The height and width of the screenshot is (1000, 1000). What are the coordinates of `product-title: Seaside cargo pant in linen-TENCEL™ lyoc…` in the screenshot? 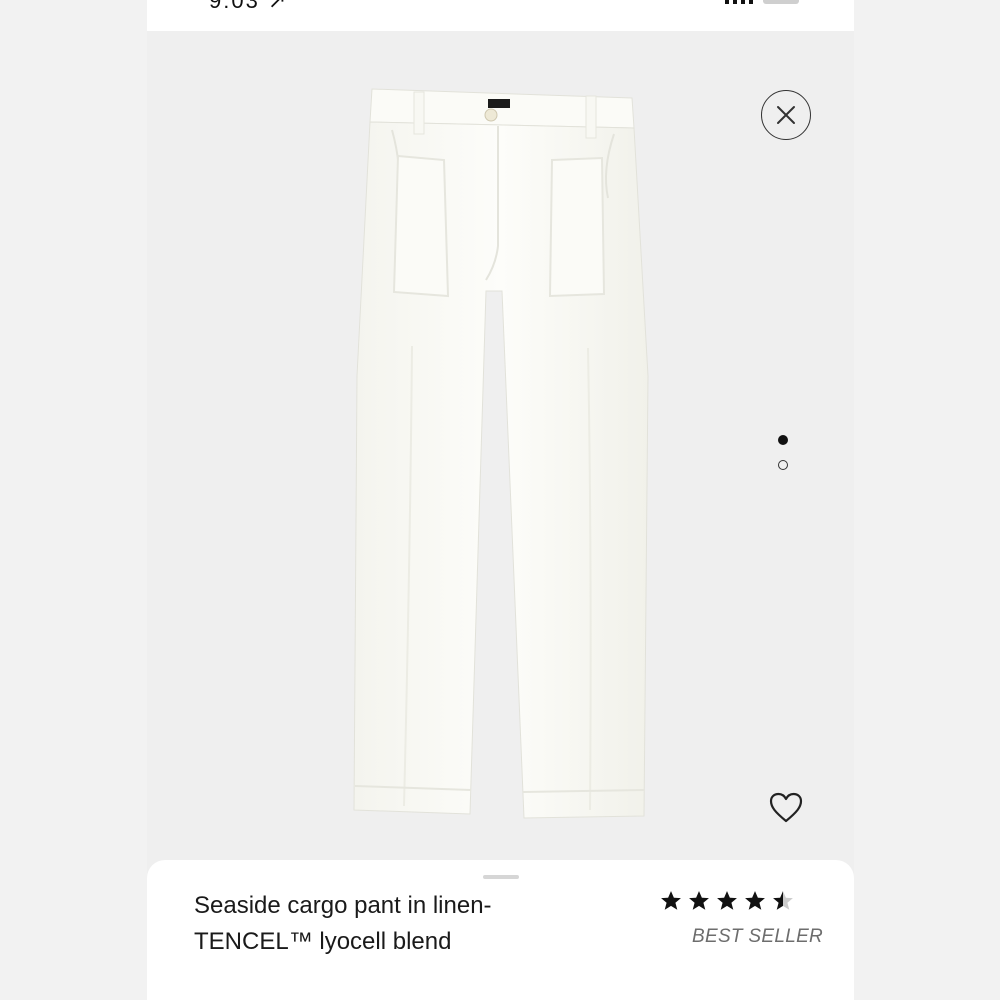 It's located at (343, 923).